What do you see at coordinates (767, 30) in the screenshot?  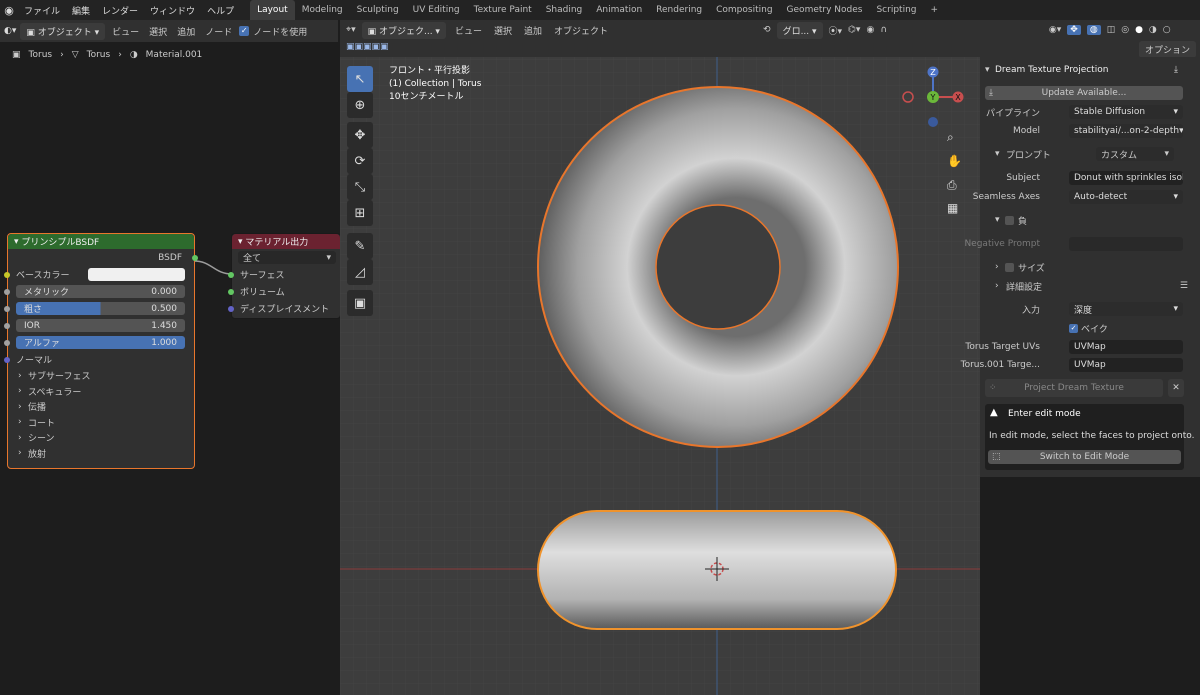 I see `transform-orientation-icon: ⟲` at bounding box center [767, 30].